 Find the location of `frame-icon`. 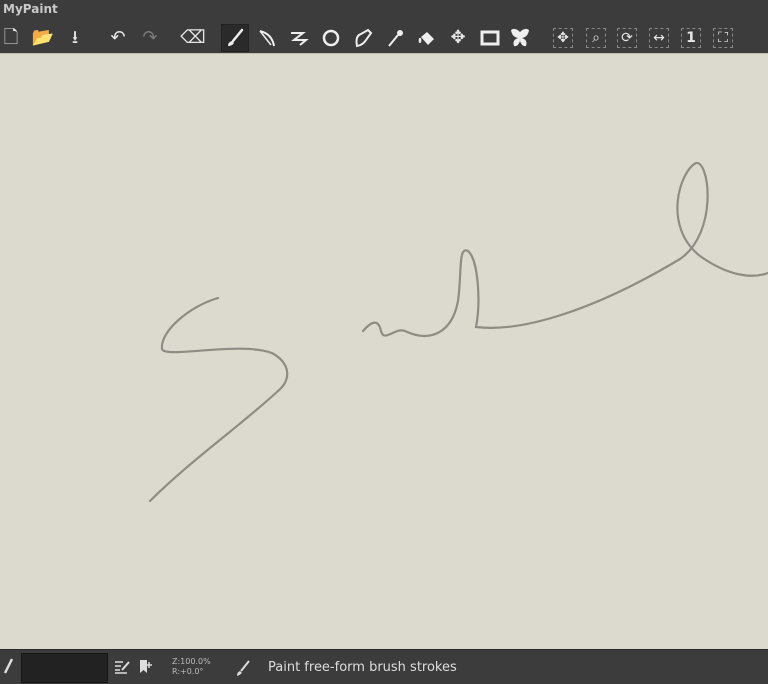

frame-icon is located at coordinates (490, 38).